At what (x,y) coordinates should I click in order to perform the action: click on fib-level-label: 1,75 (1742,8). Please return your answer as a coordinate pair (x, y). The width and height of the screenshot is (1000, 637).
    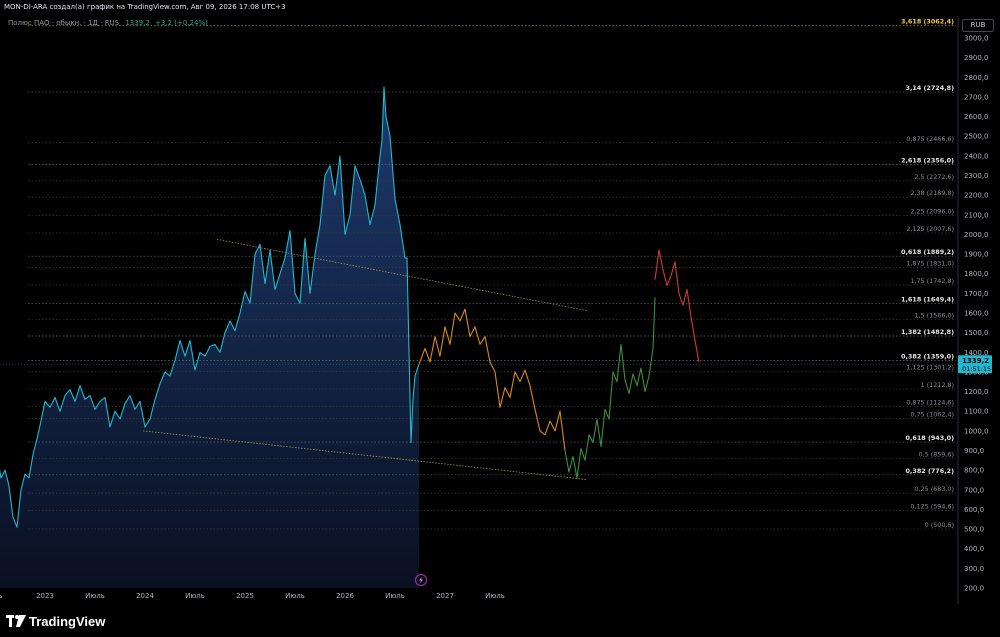
    Looking at the image, I should click on (932, 281).